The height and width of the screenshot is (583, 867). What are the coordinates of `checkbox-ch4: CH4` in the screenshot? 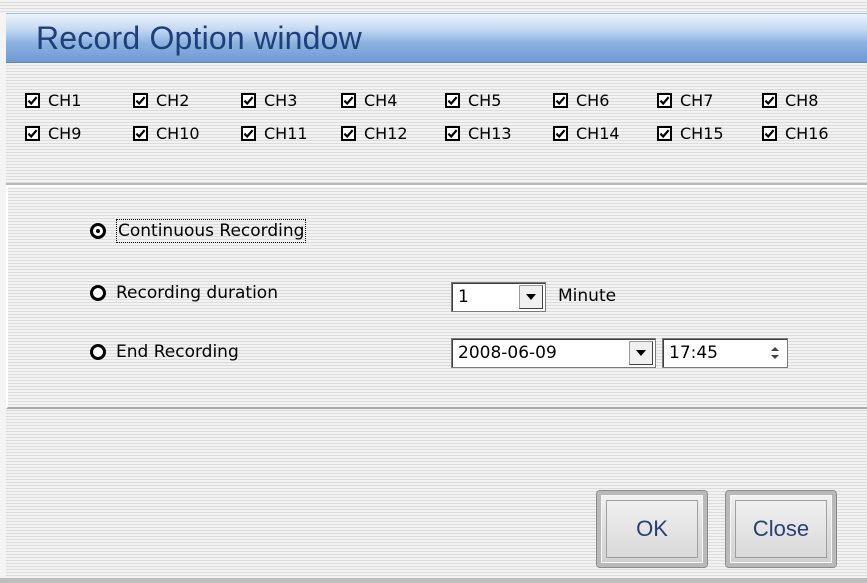 It's located at (369, 100).